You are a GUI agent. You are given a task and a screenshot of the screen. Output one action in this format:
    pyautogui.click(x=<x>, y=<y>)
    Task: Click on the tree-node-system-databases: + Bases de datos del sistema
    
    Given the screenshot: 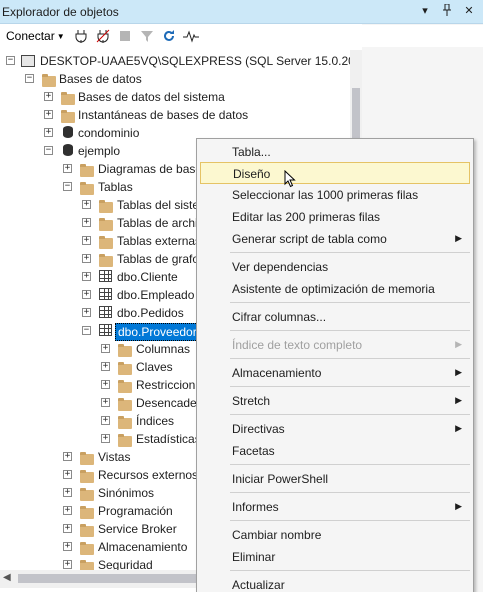 What is the action you would take?
    pyautogui.click(x=112, y=97)
    